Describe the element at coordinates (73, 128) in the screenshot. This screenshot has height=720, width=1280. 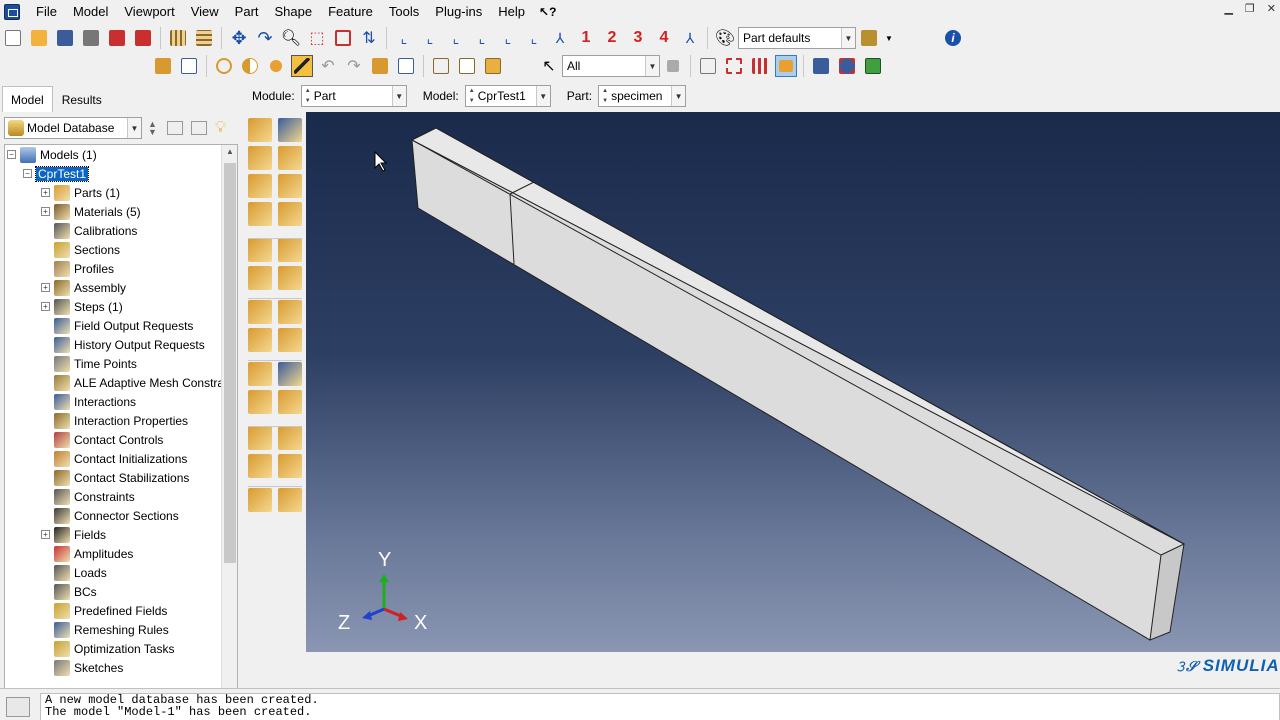
I see `database-select: Model Database ▼` at that location.